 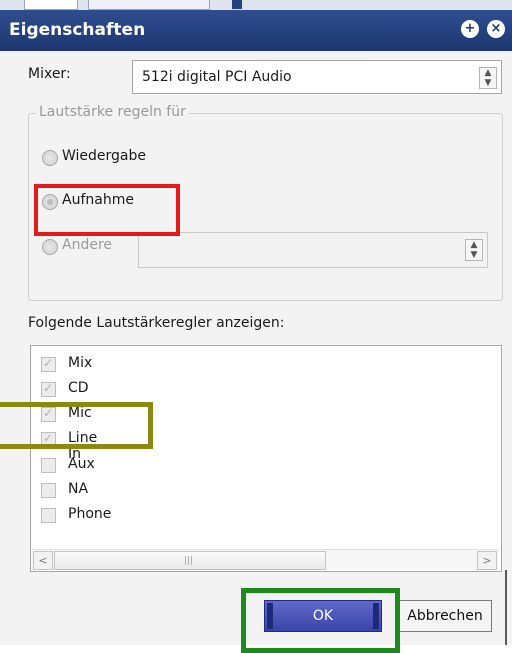 I want to click on plus-icon: +, so click(x=470, y=29).